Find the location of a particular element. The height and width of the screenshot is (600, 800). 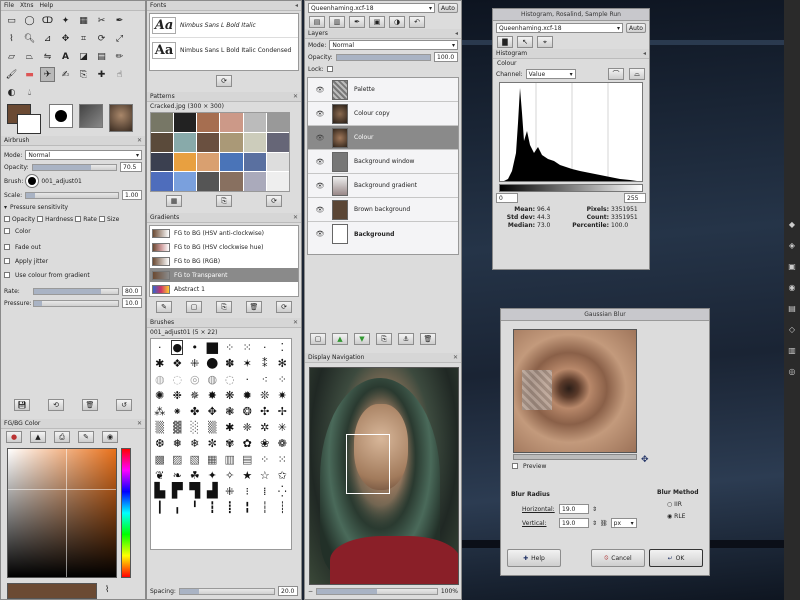

brush-swatch: ❊ is located at coordinates (264, 395).